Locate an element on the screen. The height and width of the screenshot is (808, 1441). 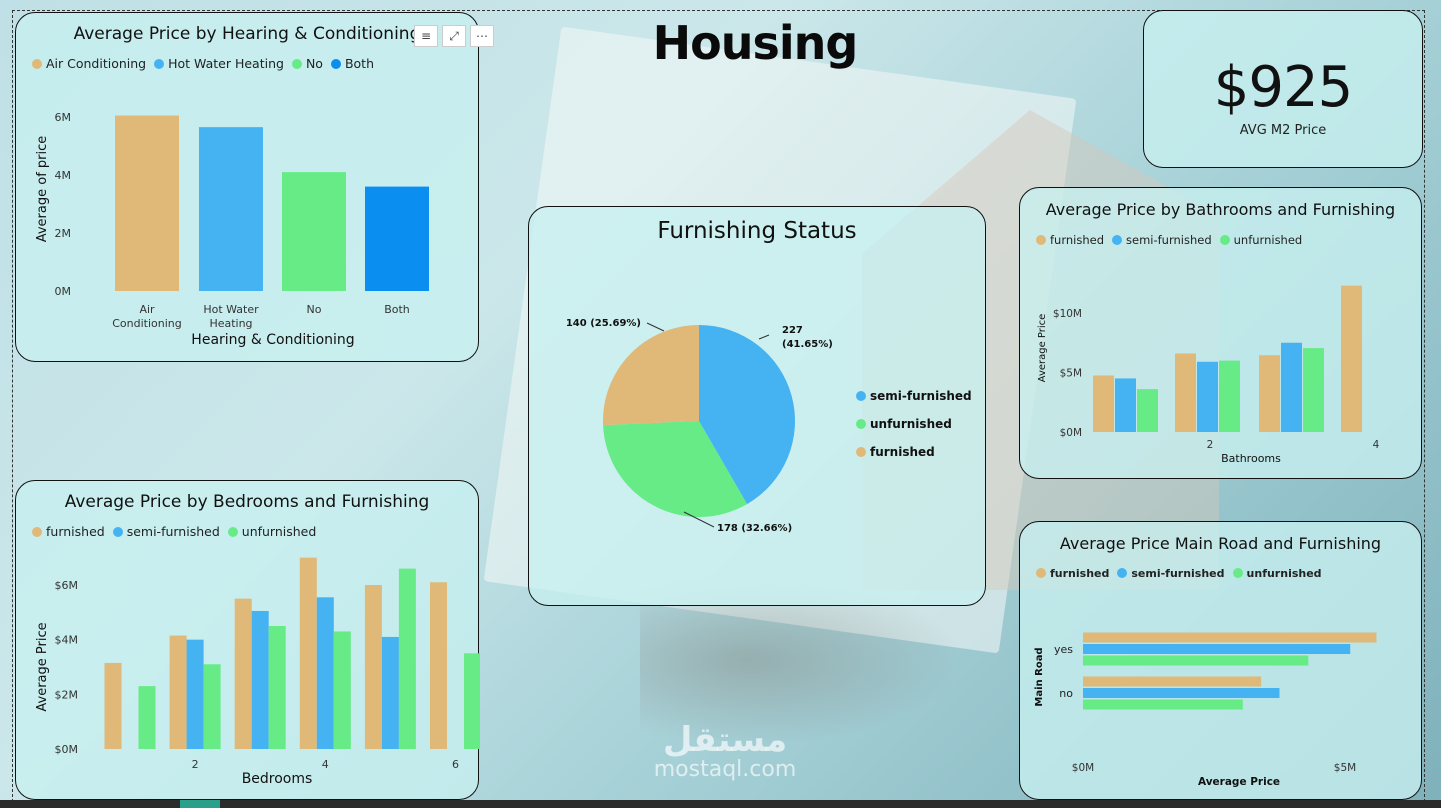
x-tick-label: Heating is located at coordinates (230, 323).